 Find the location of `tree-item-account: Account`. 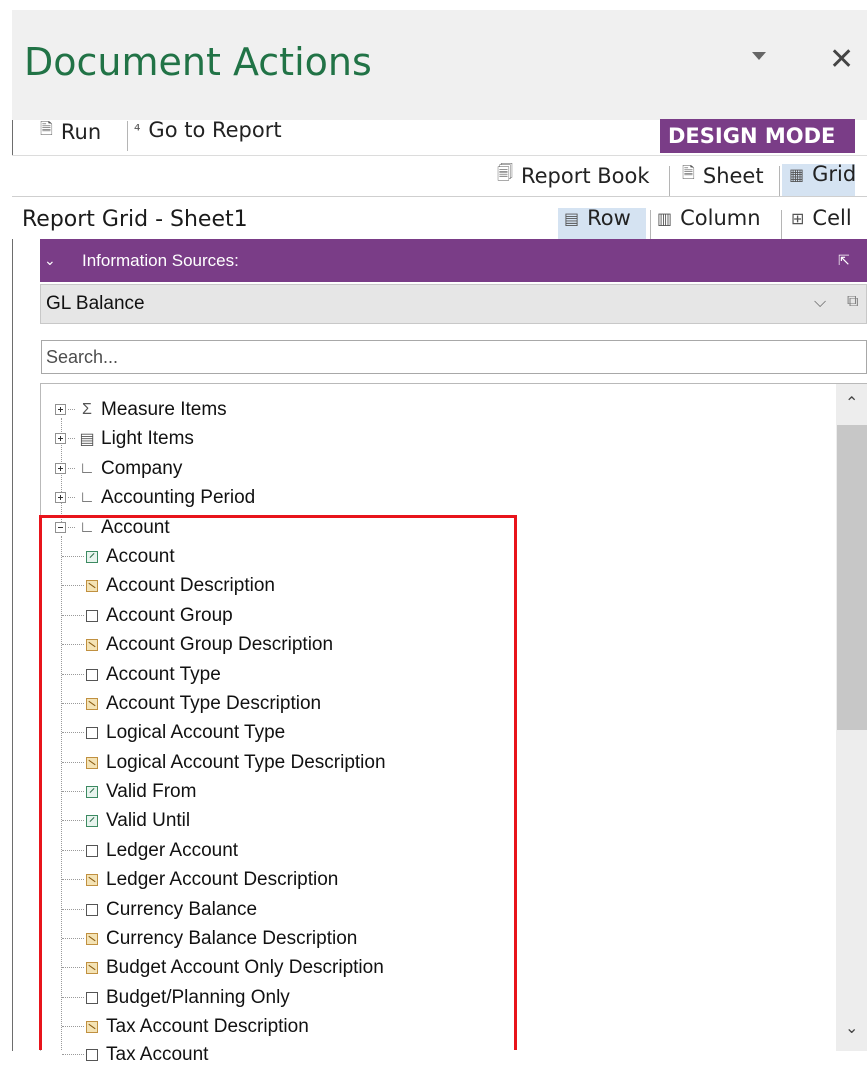

tree-item-account: Account is located at coordinates (118, 556).